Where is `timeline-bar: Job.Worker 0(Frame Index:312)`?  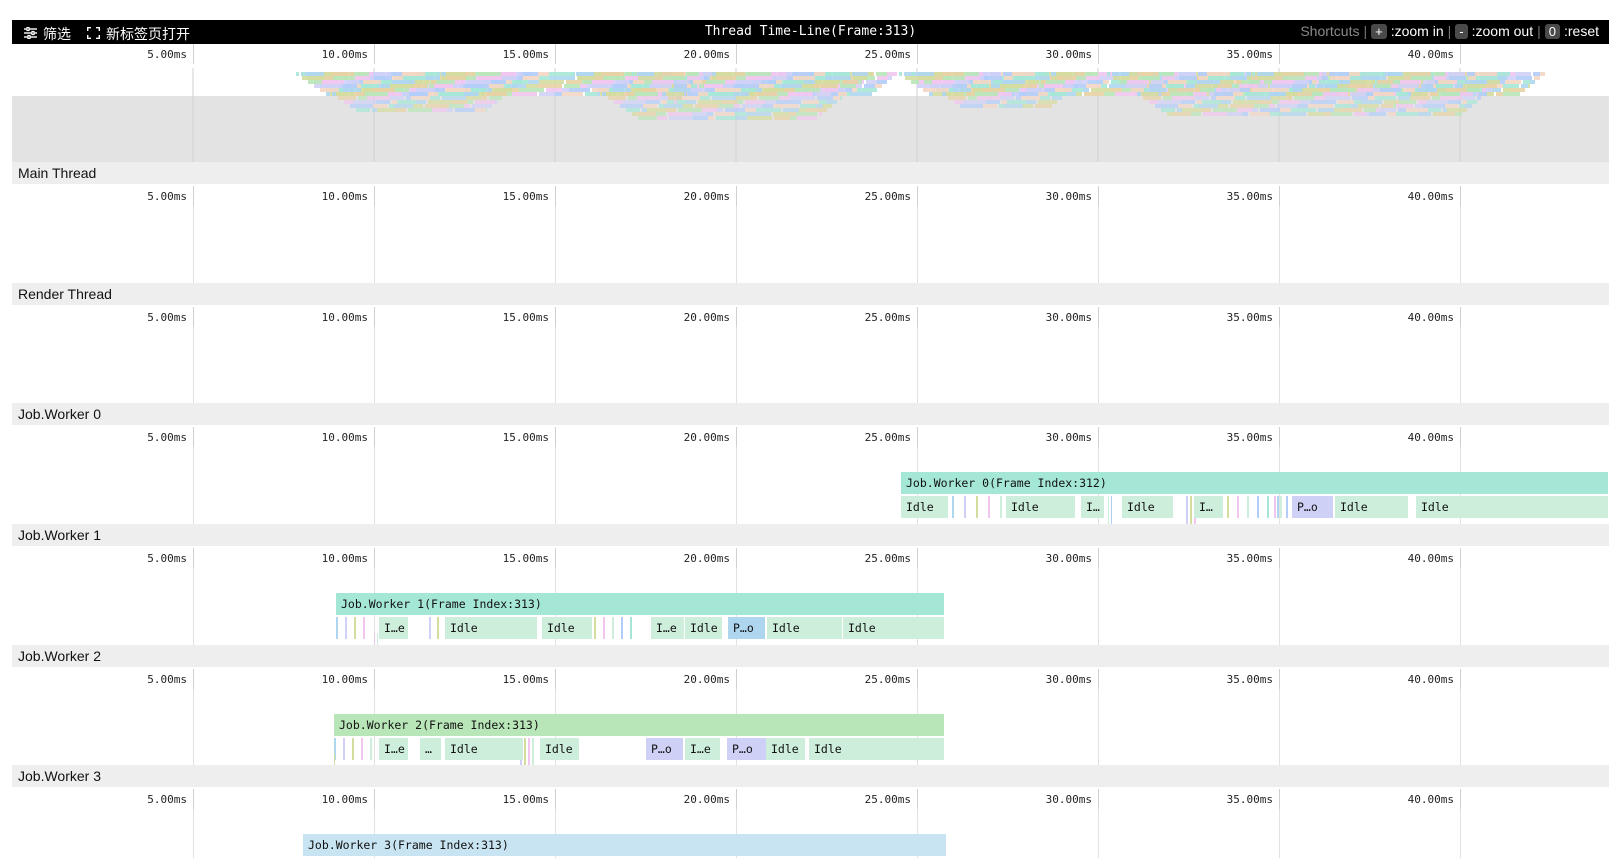
timeline-bar: Job.Worker 0(Frame Index:312) is located at coordinates (1255, 483).